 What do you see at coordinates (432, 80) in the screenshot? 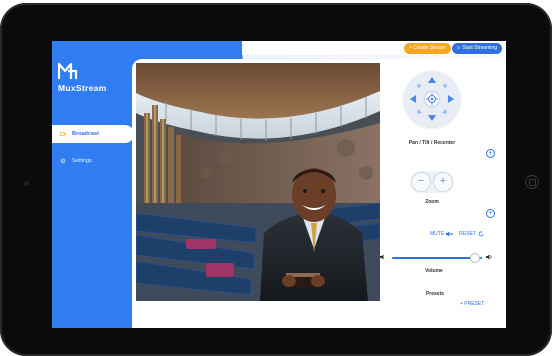
I see `tilt-up-icon` at bounding box center [432, 80].